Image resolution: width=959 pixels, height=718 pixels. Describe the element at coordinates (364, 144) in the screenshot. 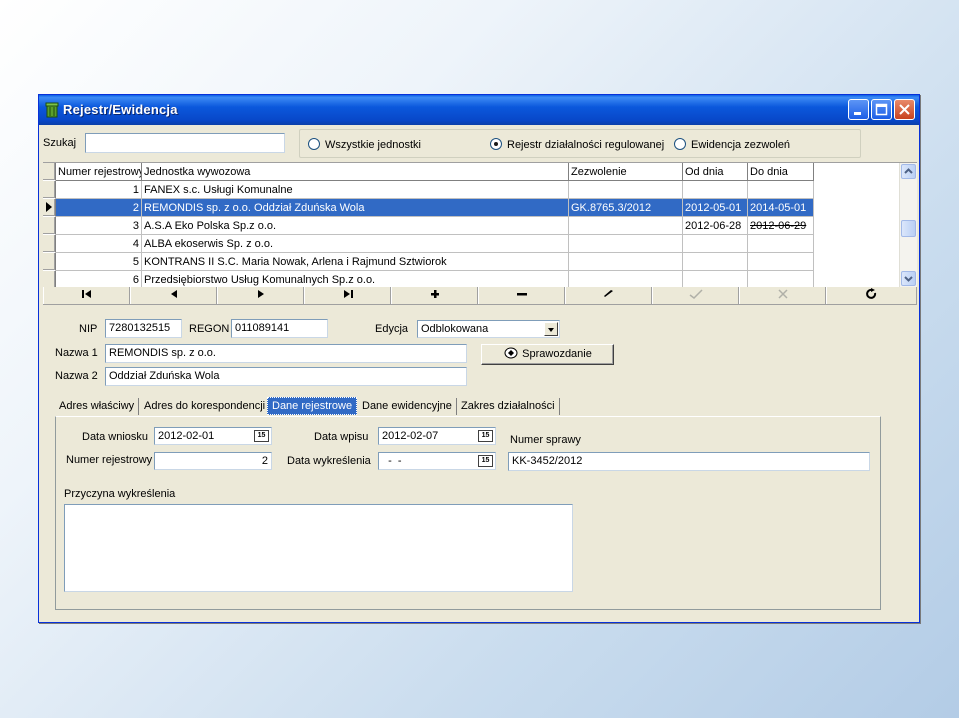

I see `radio-all-units: Wszystkie jednostki` at that location.